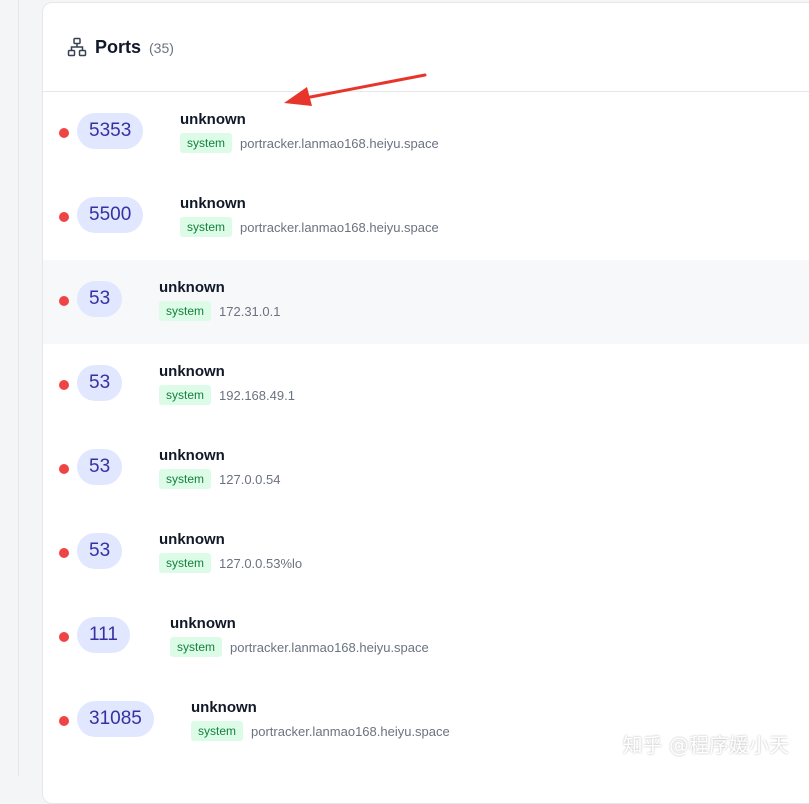 The height and width of the screenshot is (804, 809). I want to click on port-row: 53 unknown system 127.0.0.54, so click(426, 470).